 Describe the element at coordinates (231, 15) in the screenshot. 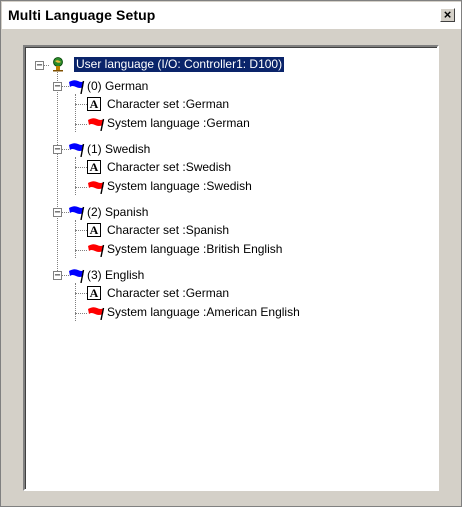

I see `title-bar: Multi Language Setup ×` at that location.